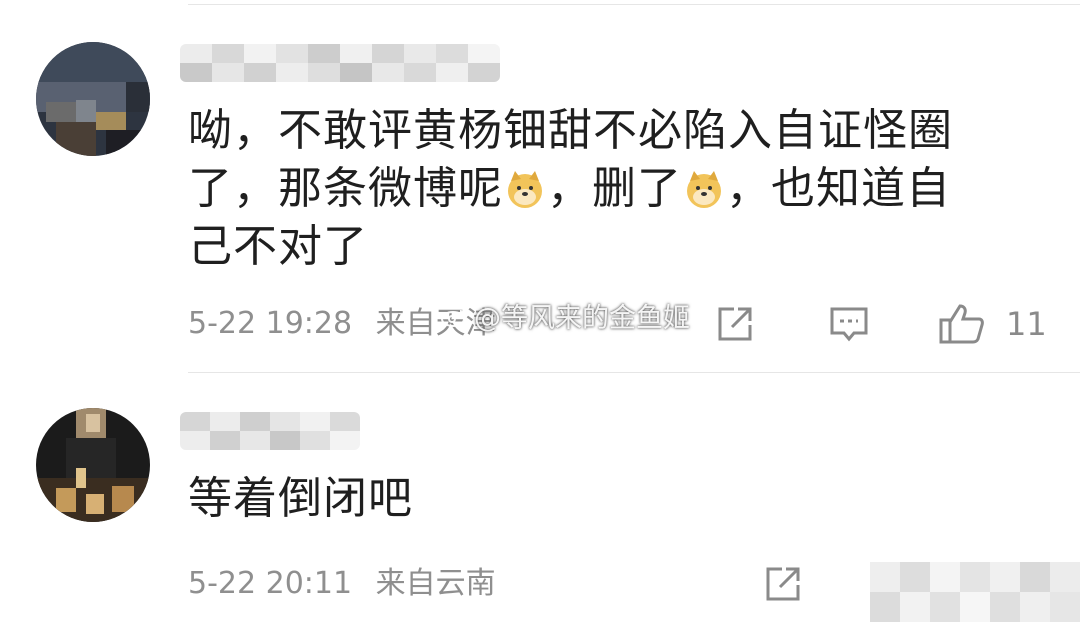 This screenshot has width=1080, height=622. Describe the element at coordinates (1026, 324) in the screenshot. I see `like-count: 11` at that location.